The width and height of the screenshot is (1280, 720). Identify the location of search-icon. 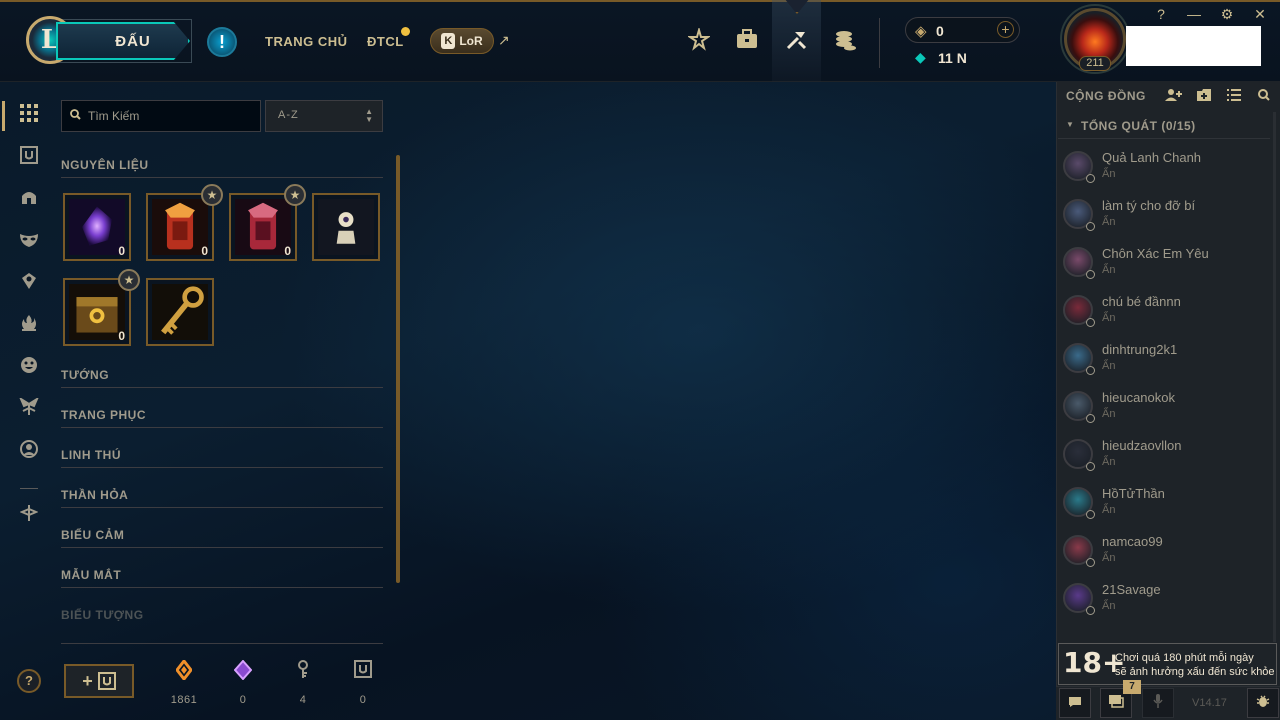
(75, 116).